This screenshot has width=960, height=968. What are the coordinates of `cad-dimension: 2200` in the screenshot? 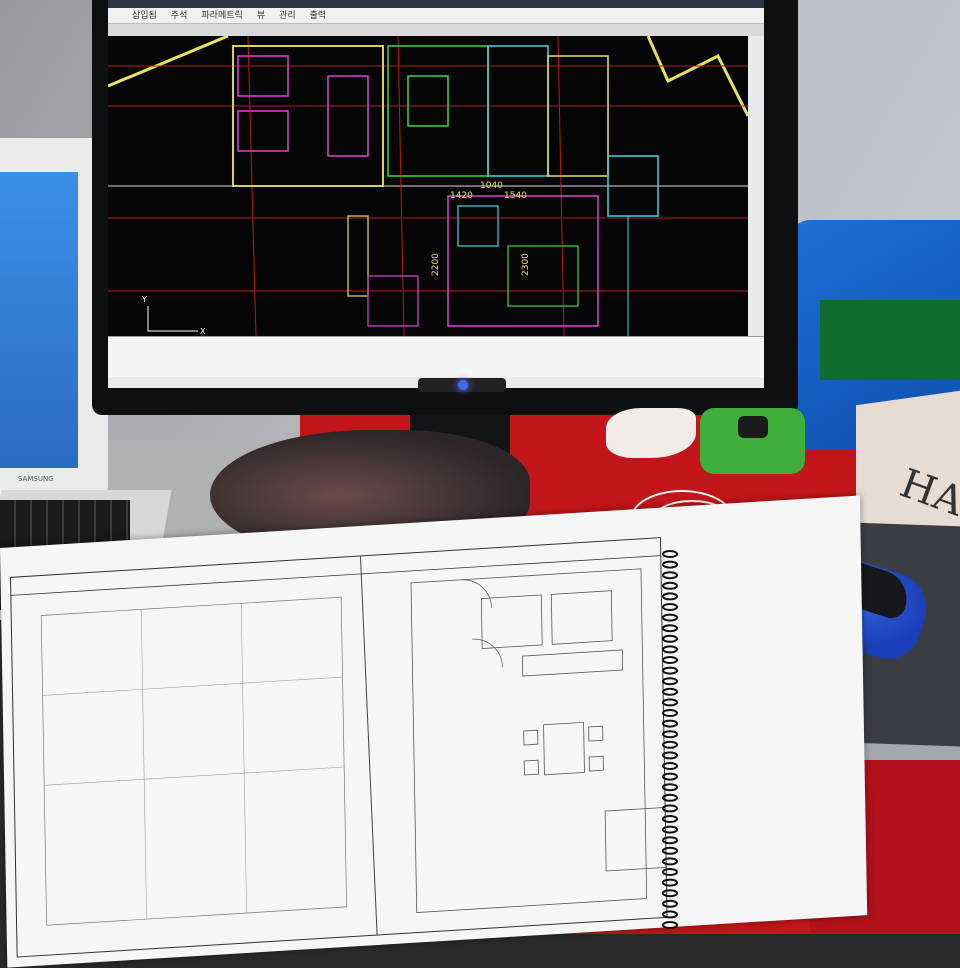 It's located at (436, 264).